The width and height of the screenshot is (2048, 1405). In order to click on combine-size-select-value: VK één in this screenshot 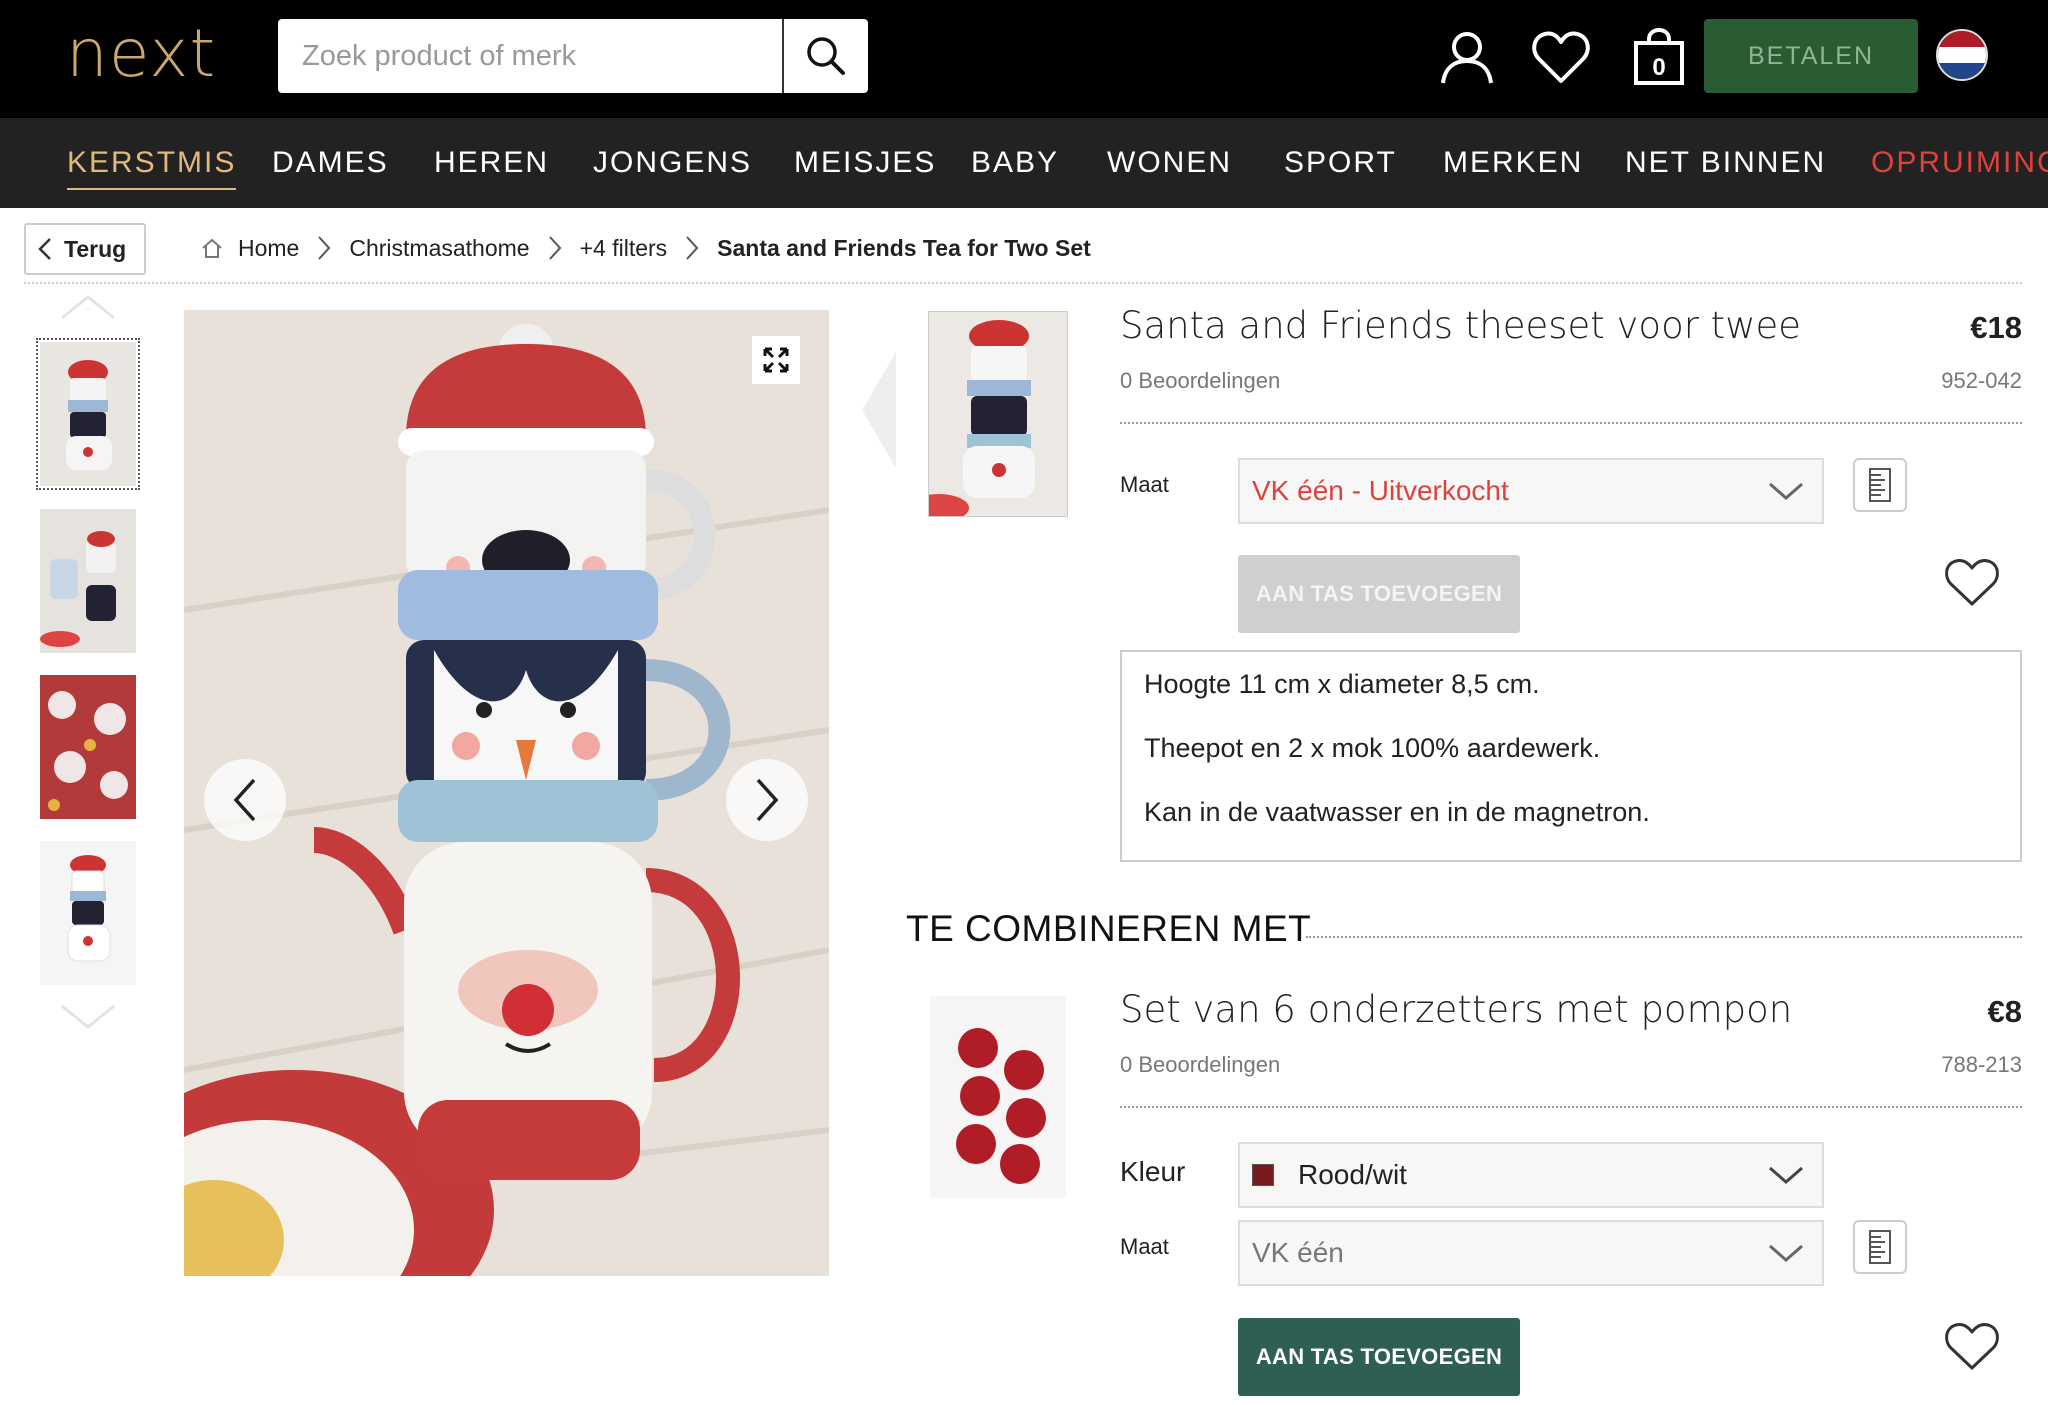, I will do `click(1298, 1252)`.